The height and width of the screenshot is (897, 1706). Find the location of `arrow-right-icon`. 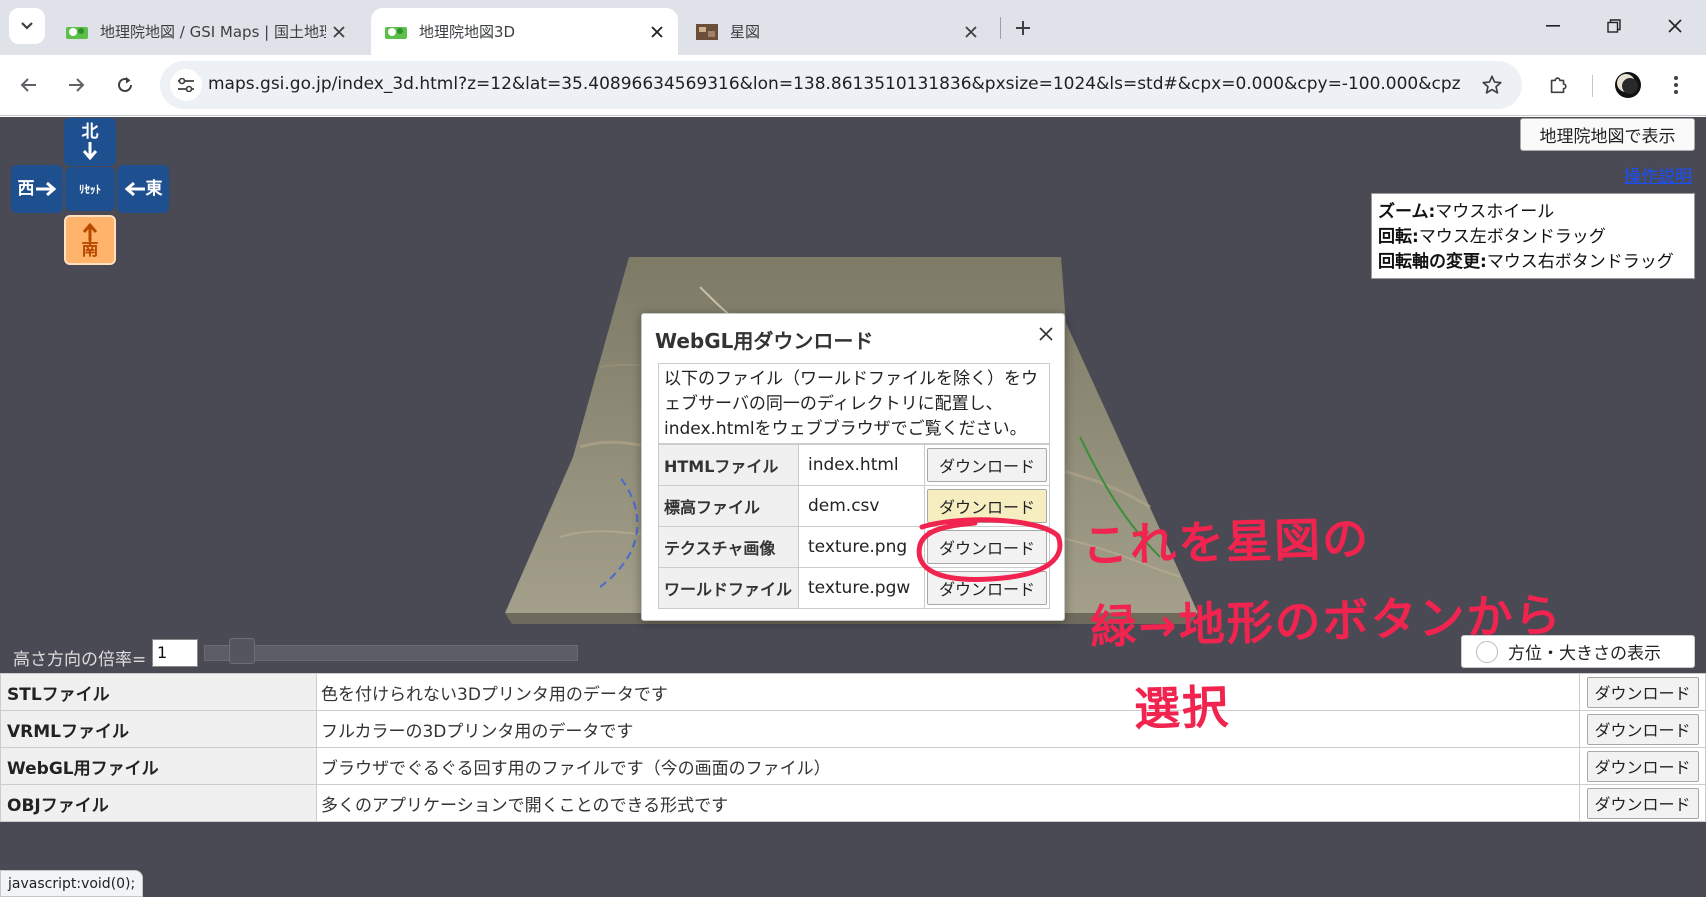

arrow-right-icon is located at coordinates (45, 189).